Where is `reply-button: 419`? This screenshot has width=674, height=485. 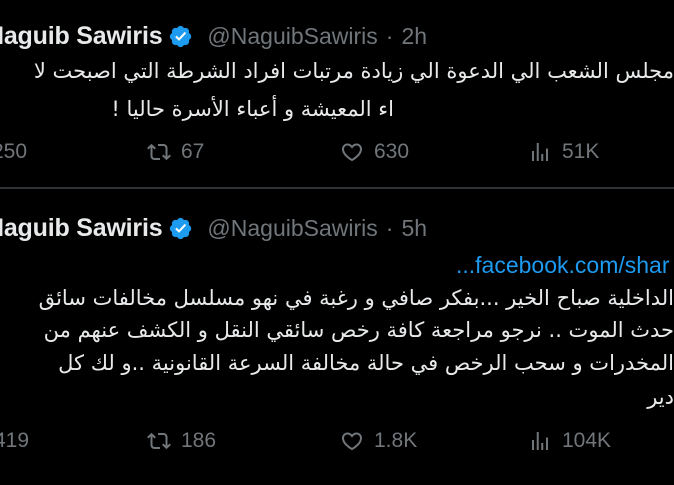
reply-button: 419 is located at coordinates (14, 441).